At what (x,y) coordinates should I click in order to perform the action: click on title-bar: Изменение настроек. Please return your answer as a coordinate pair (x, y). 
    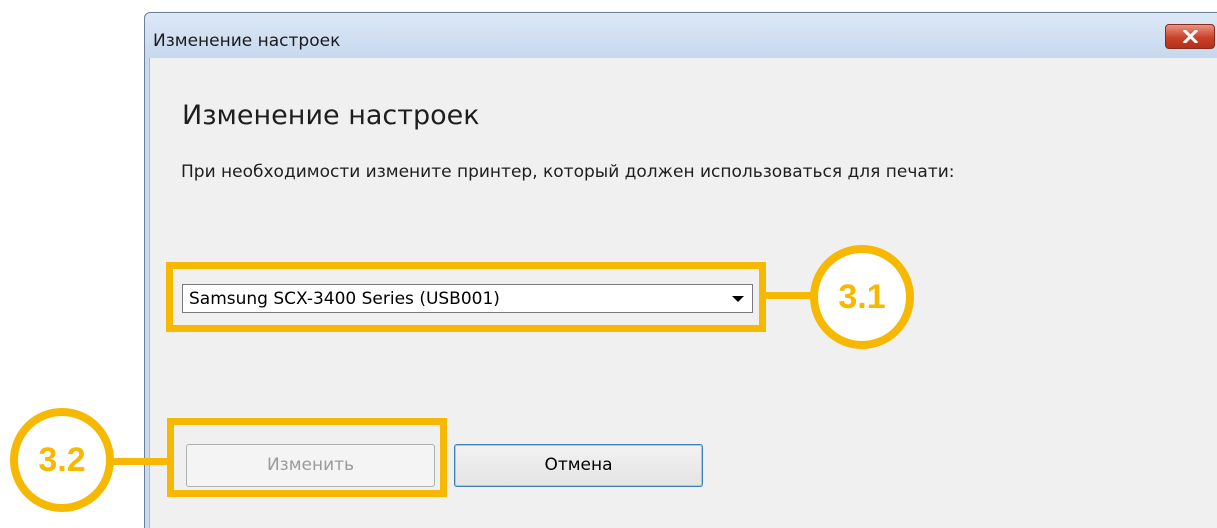
    Looking at the image, I should click on (681, 35).